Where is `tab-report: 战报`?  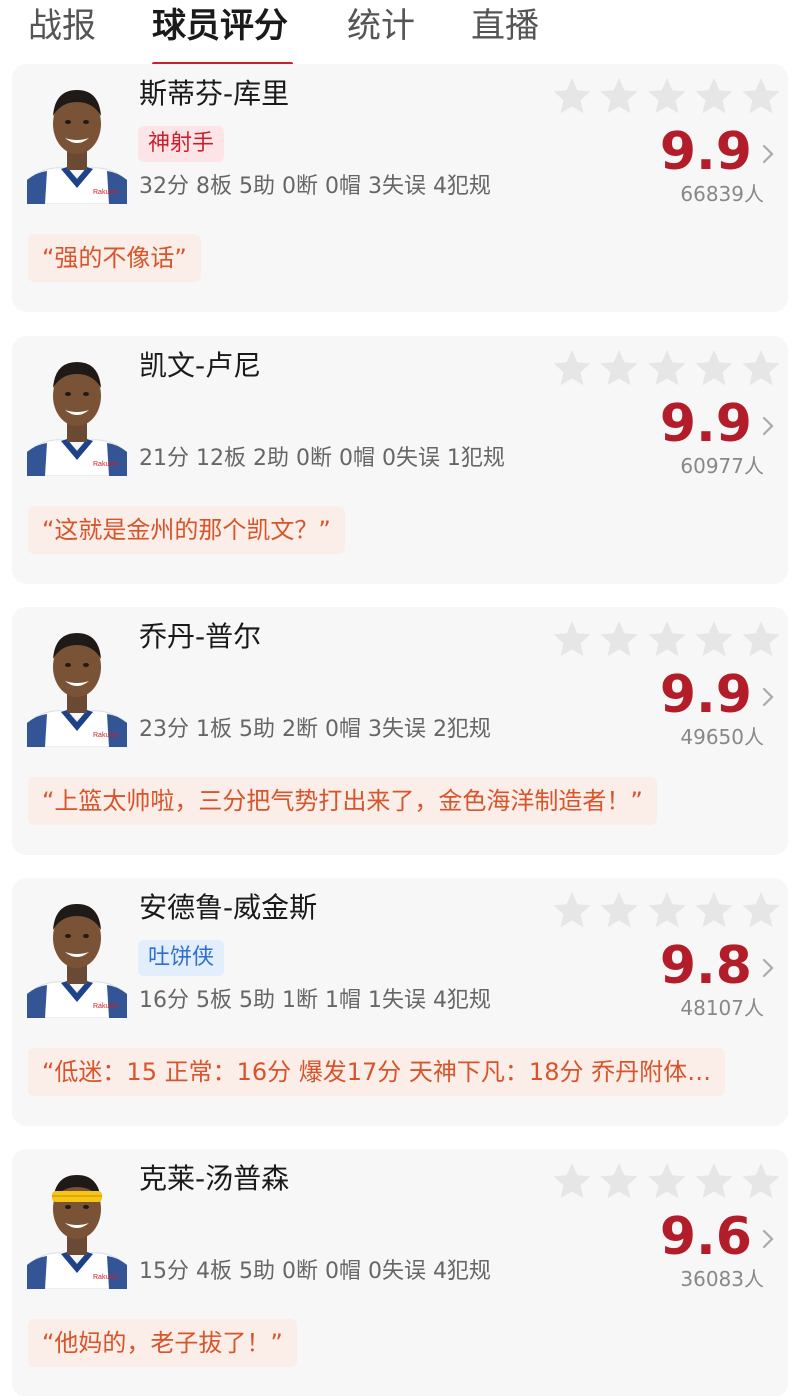
tab-report: 战报 is located at coordinates (62, 26).